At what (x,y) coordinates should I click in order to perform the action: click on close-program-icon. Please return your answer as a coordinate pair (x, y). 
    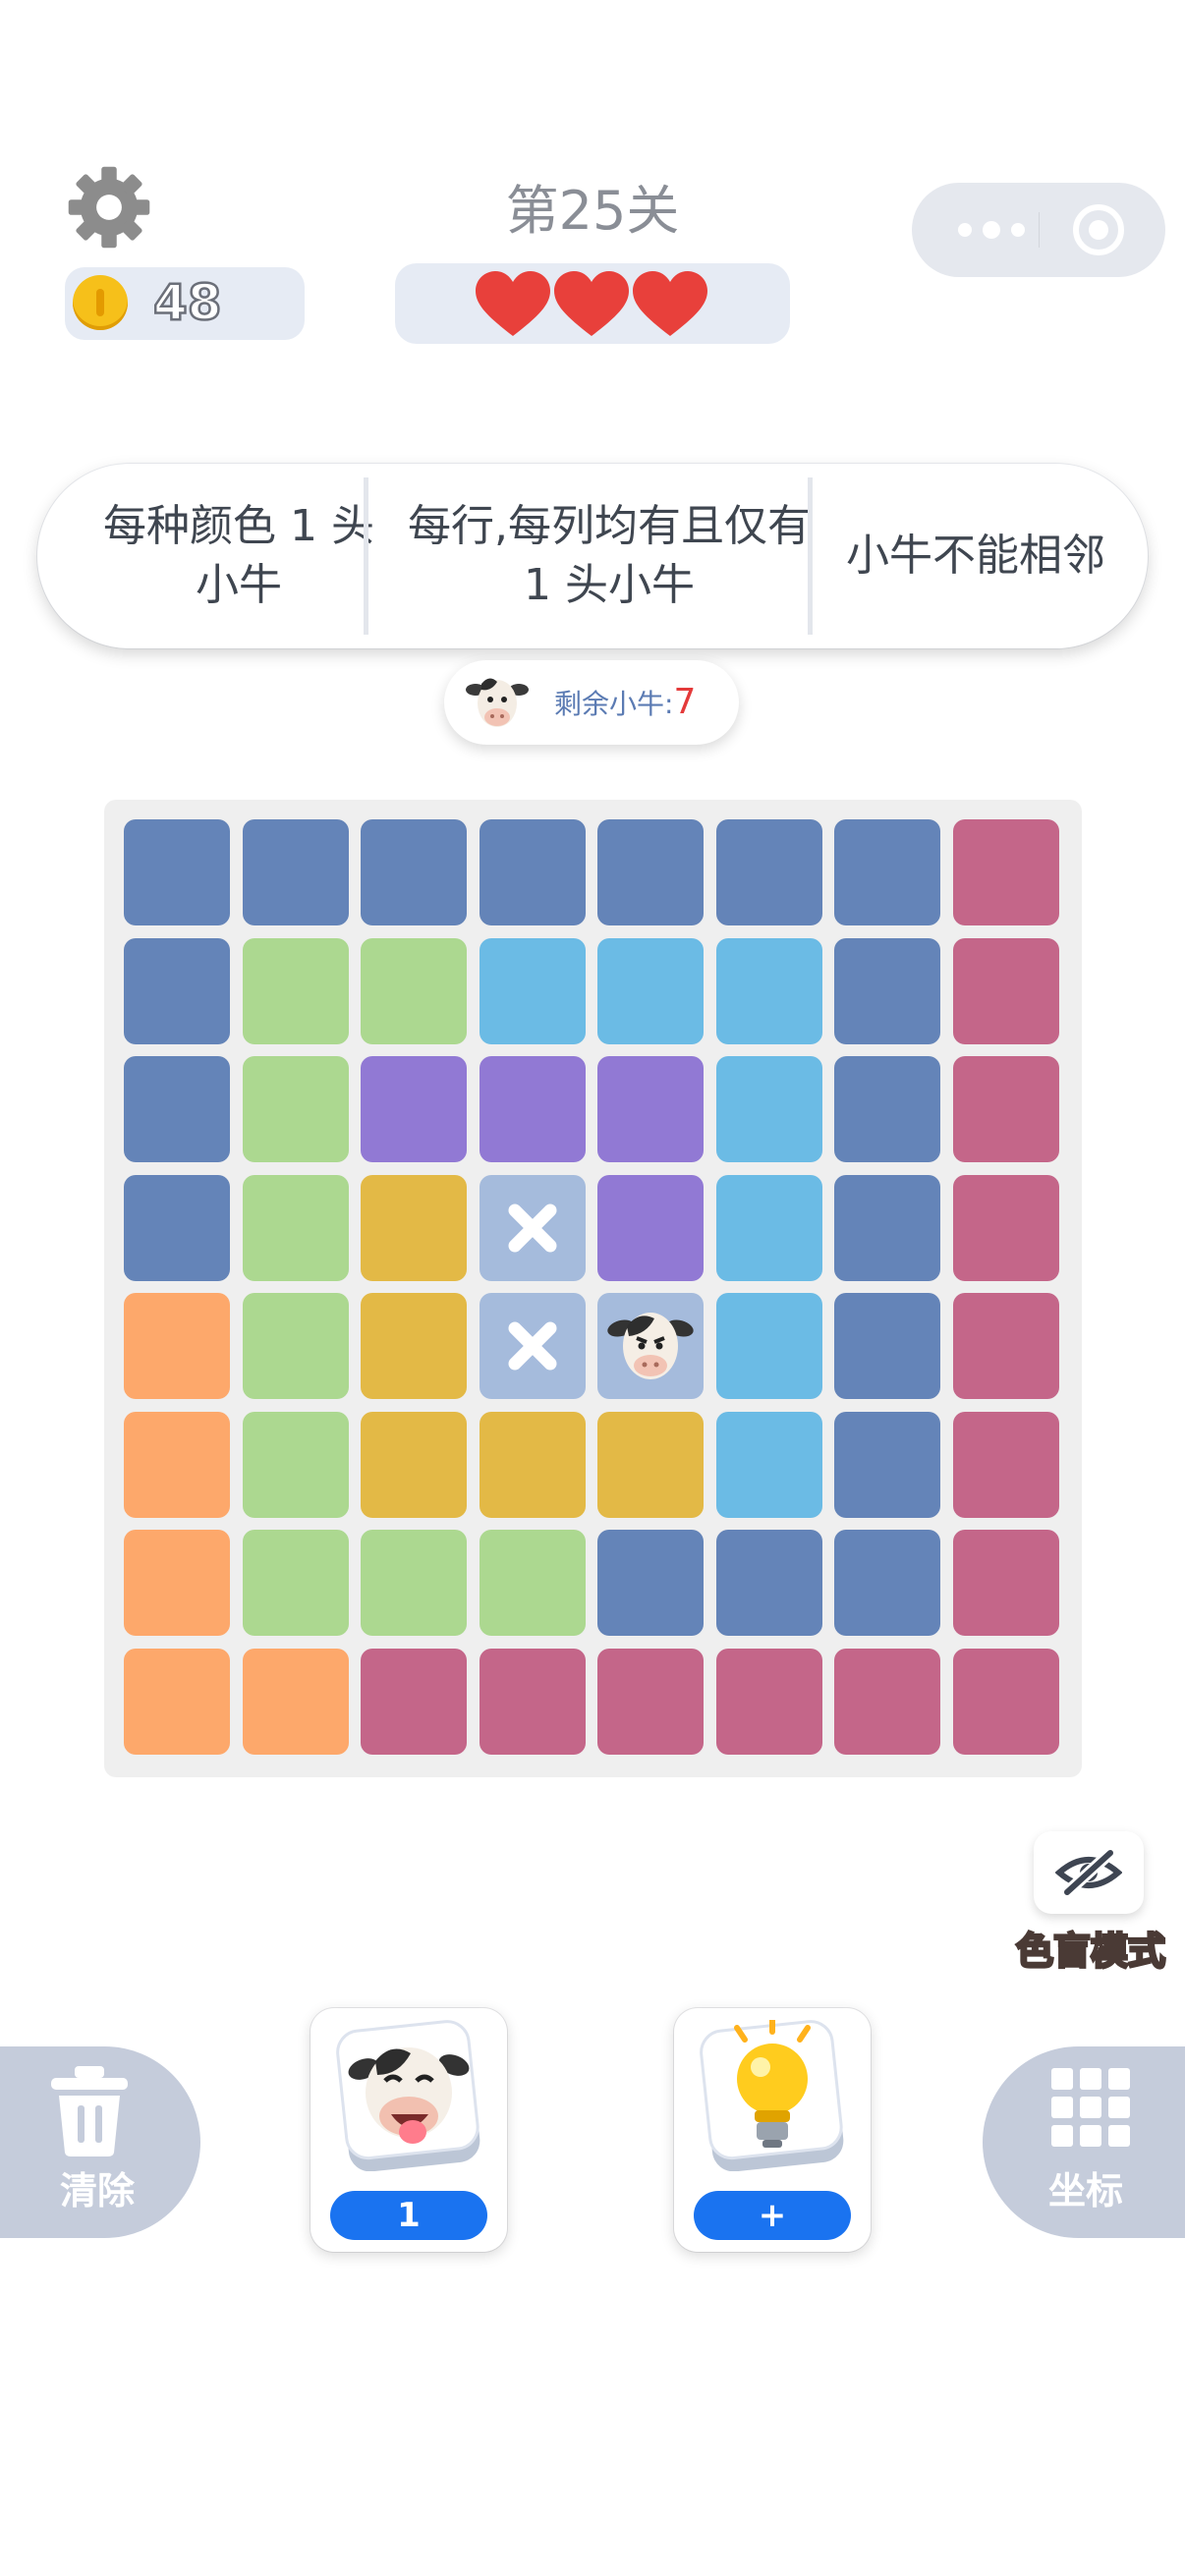
    Looking at the image, I should click on (1099, 229).